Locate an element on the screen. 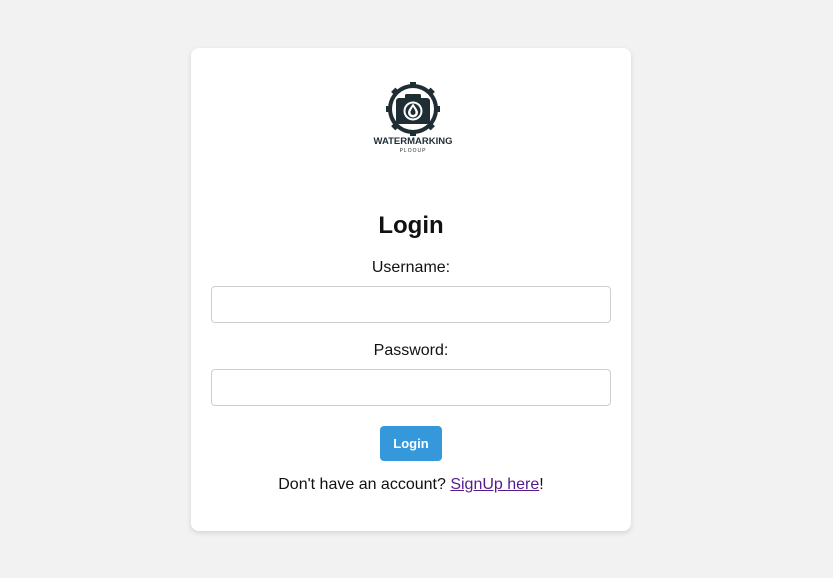  signup-suffix: ! is located at coordinates (541, 484).